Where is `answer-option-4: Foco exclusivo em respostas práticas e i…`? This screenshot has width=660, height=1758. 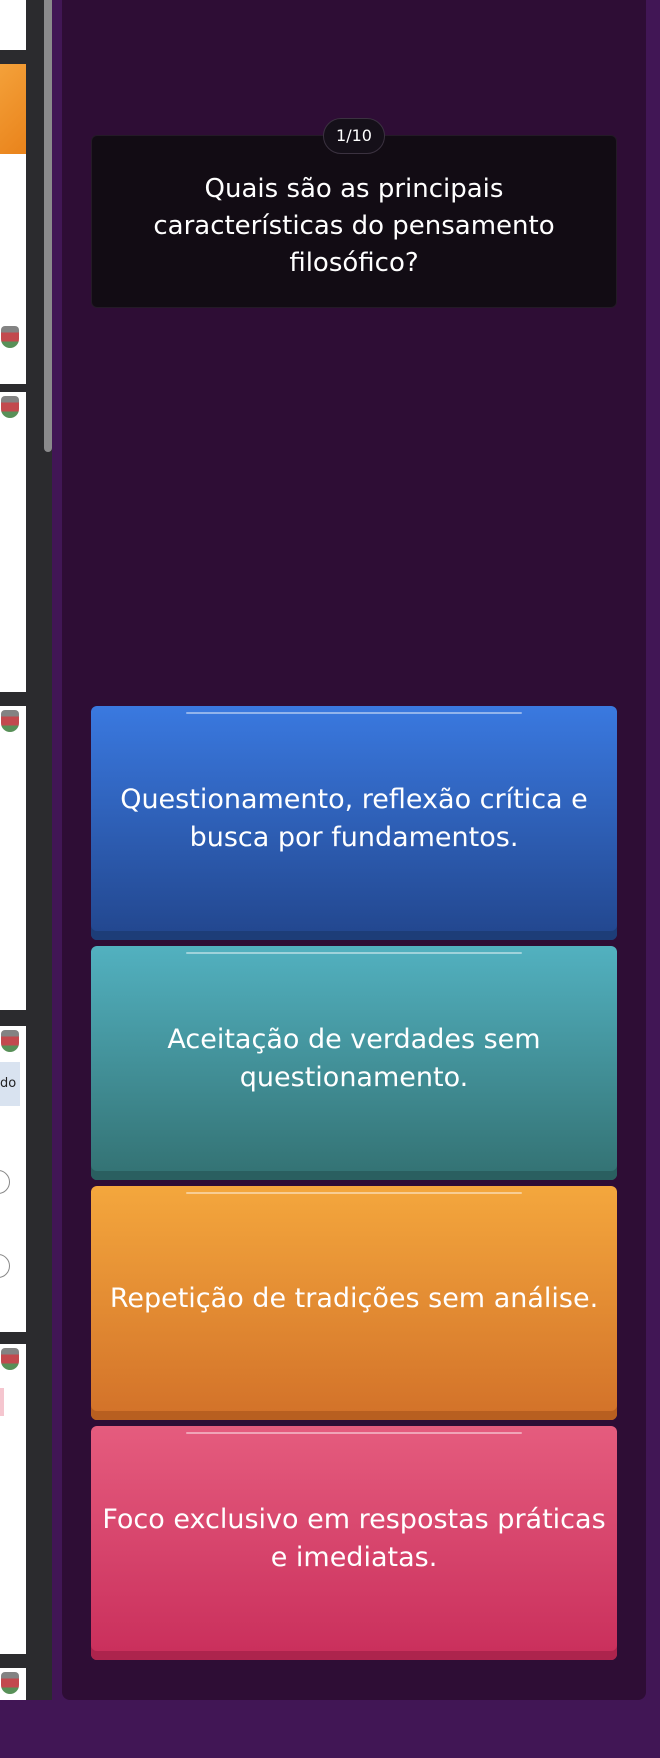
answer-option-4: Foco exclusivo em respostas práticas e i… is located at coordinates (354, 1543).